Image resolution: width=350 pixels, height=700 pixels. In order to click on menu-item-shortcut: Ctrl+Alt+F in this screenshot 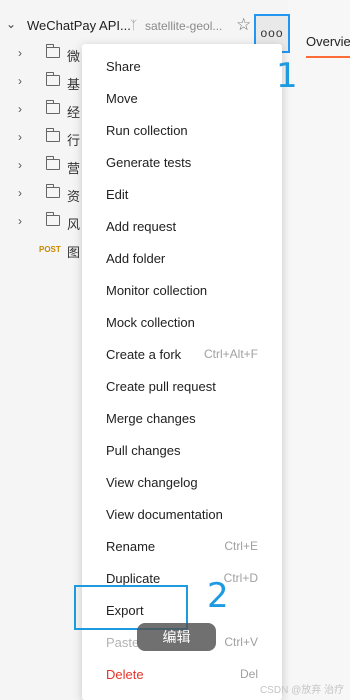, I will do `click(230, 354)`.